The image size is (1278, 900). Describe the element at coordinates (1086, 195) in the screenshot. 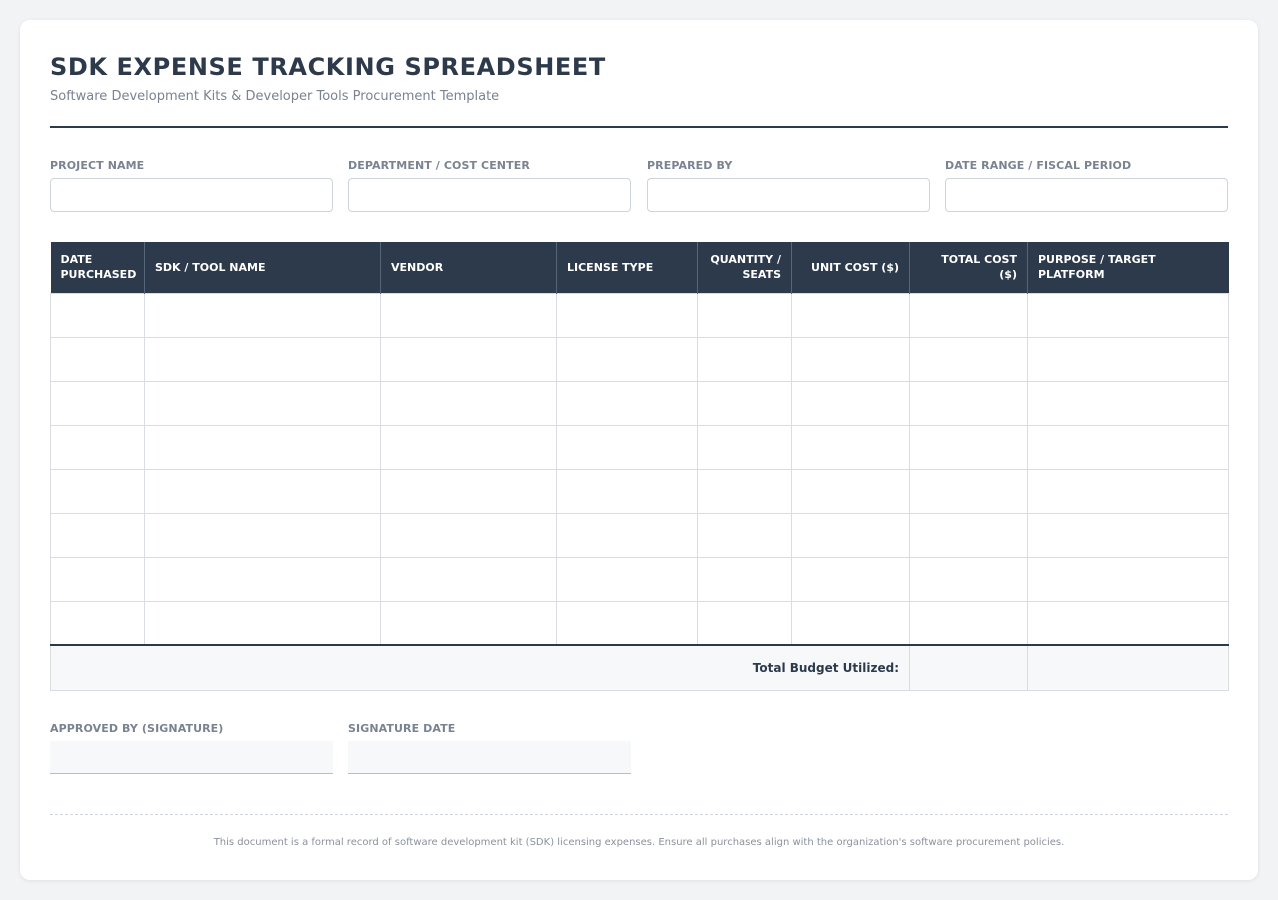

I see `date-range-input` at that location.